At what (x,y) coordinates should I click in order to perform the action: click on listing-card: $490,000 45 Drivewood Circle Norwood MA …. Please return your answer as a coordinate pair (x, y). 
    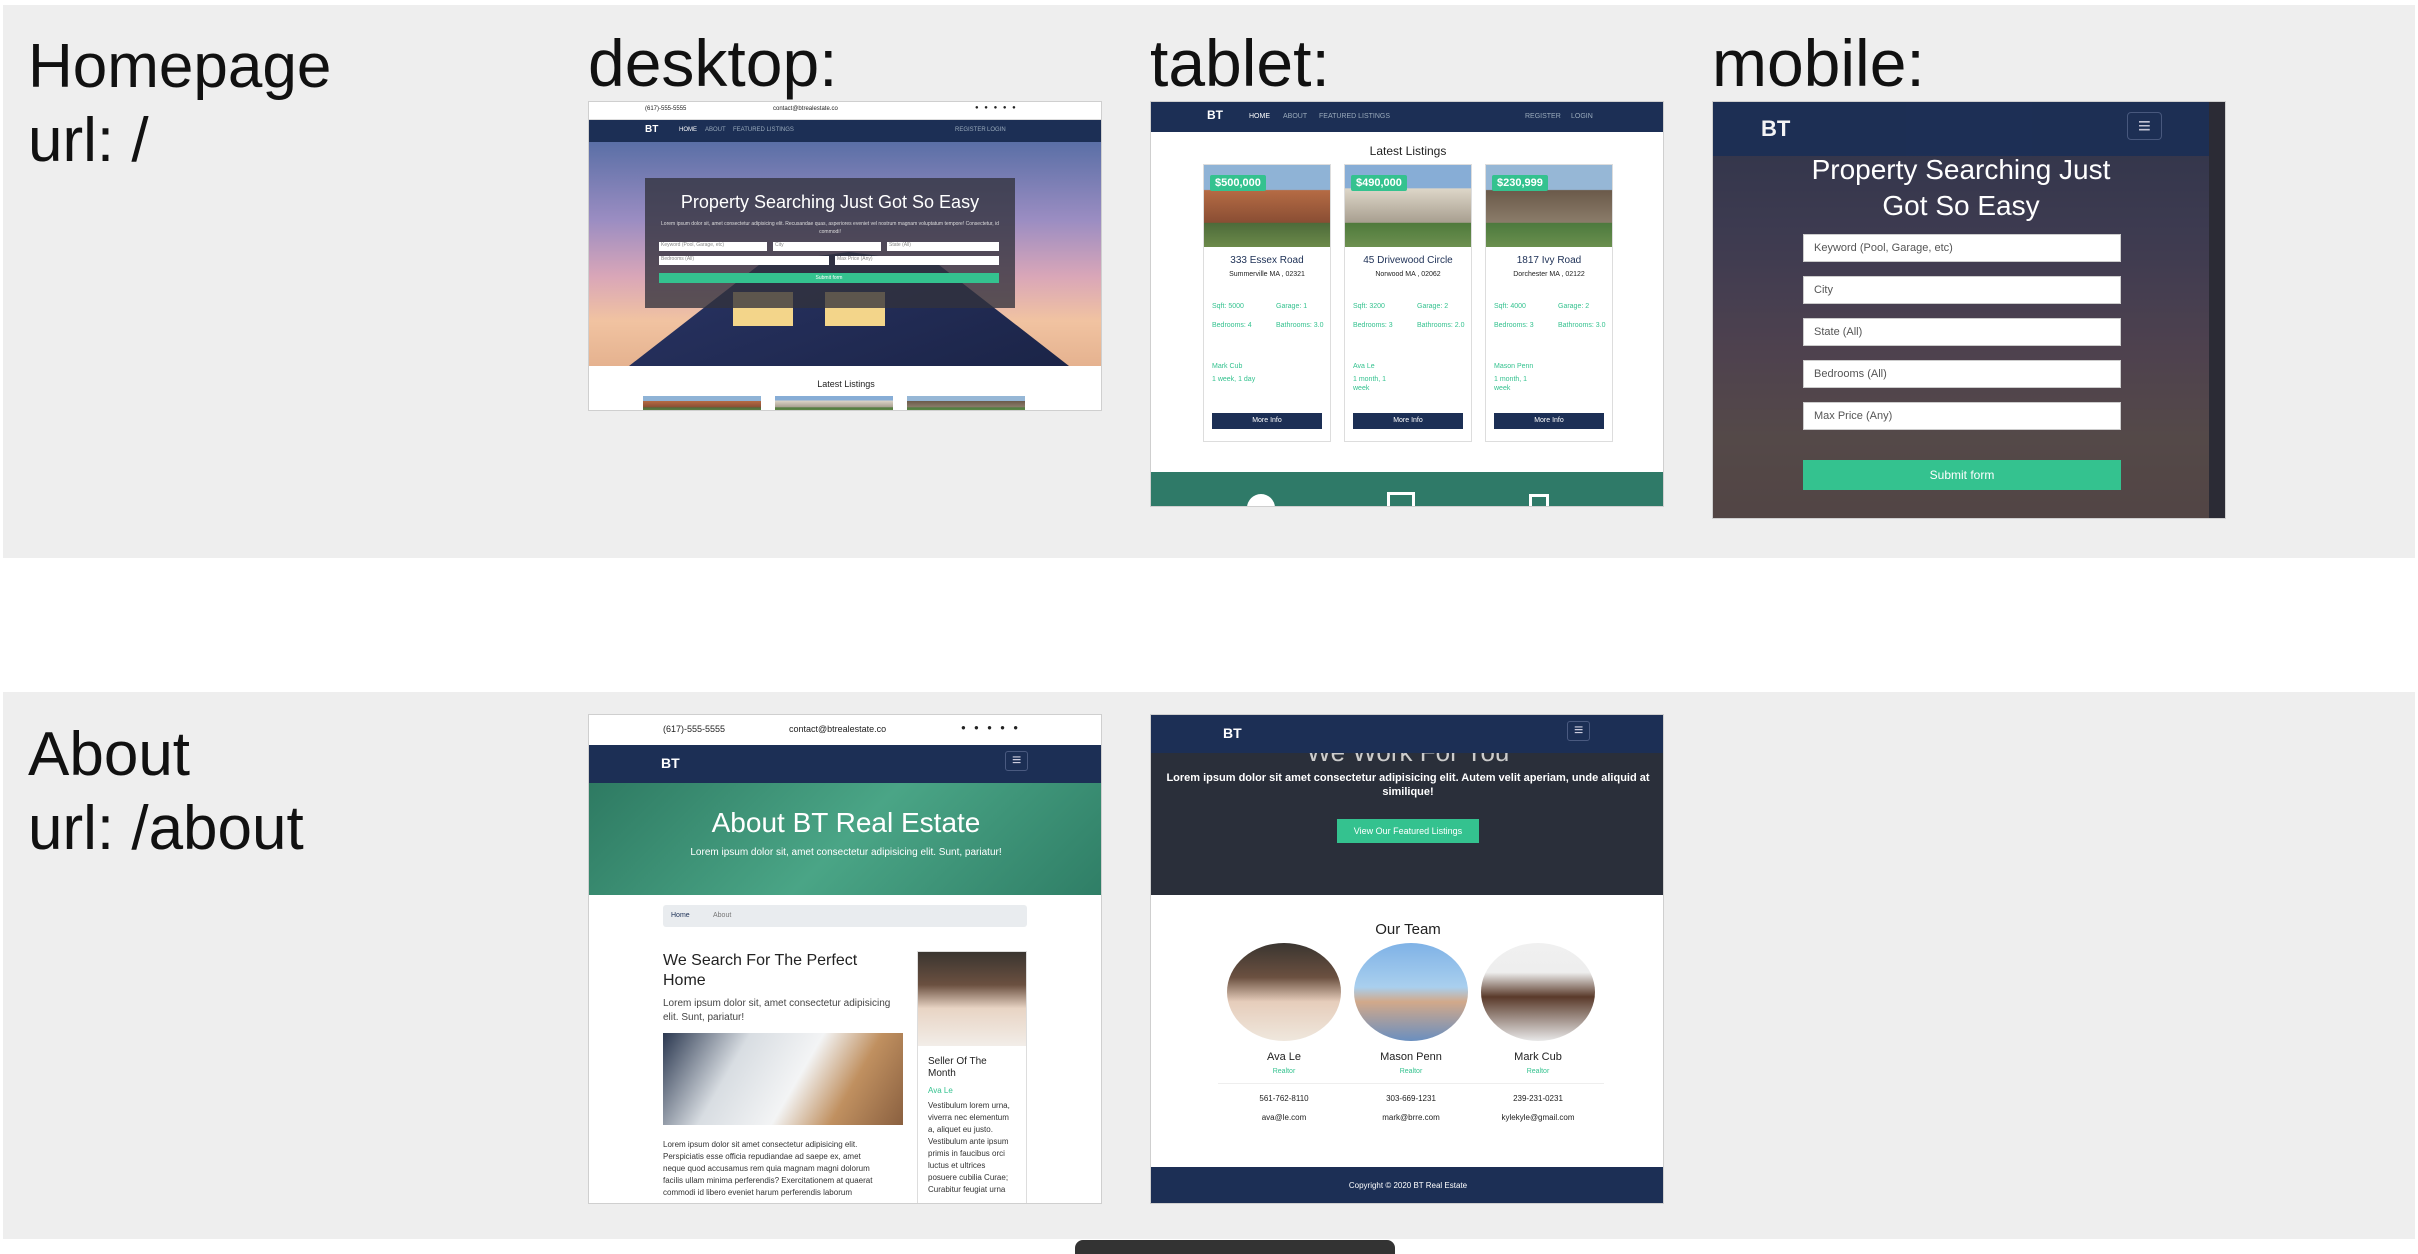
    Looking at the image, I should click on (1408, 303).